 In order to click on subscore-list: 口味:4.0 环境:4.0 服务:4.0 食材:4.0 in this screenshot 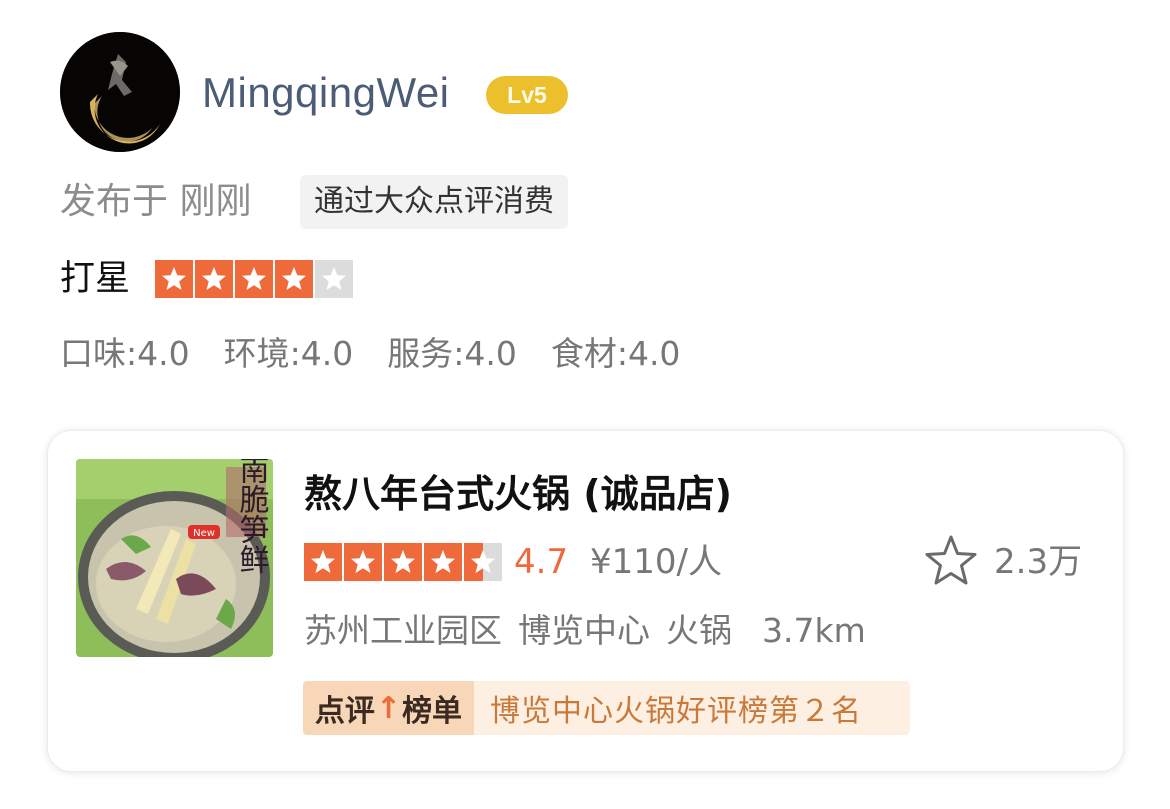, I will do `click(370, 354)`.